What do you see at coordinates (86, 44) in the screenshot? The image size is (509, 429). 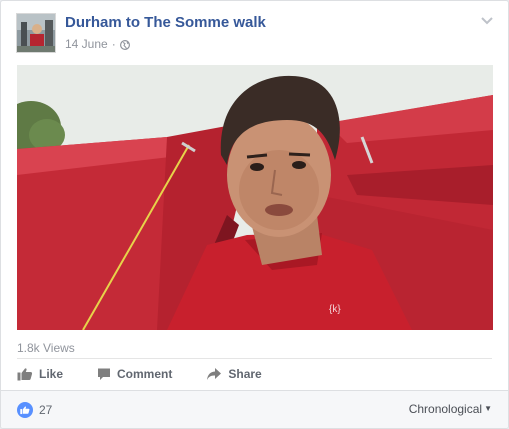 I see `post-date: 14 June` at bounding box center [86, 44].